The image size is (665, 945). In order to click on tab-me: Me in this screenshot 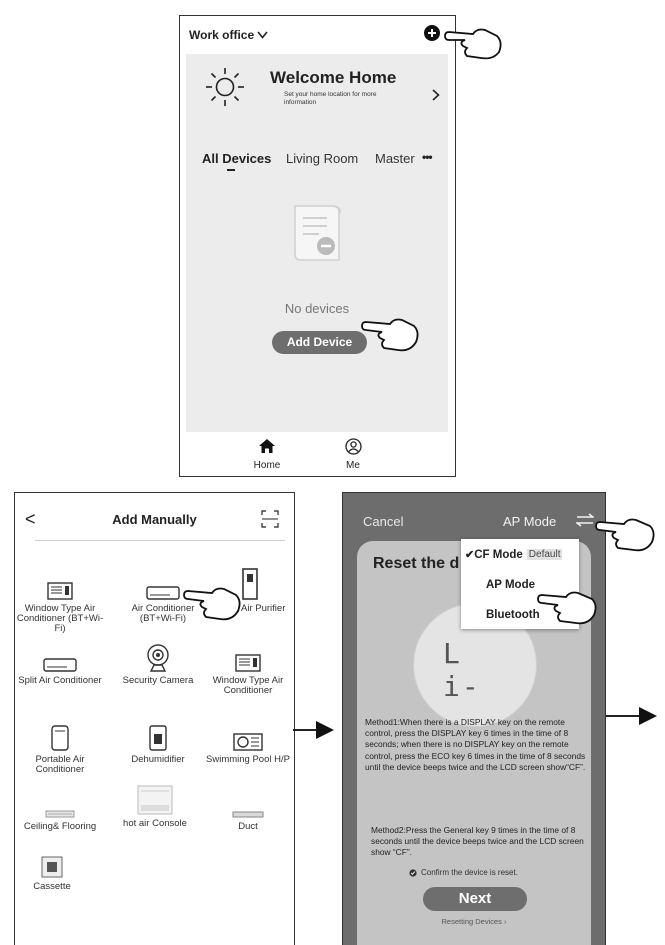, I will do `click(353, 454)`.